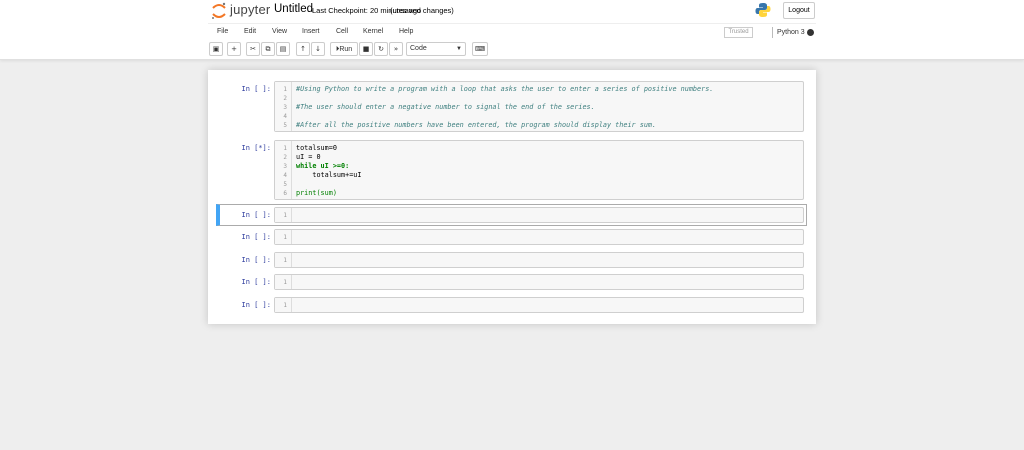 The height and width of the screenshot is (450, 1024). I want to click on run-label: Run, so click(346, 49).